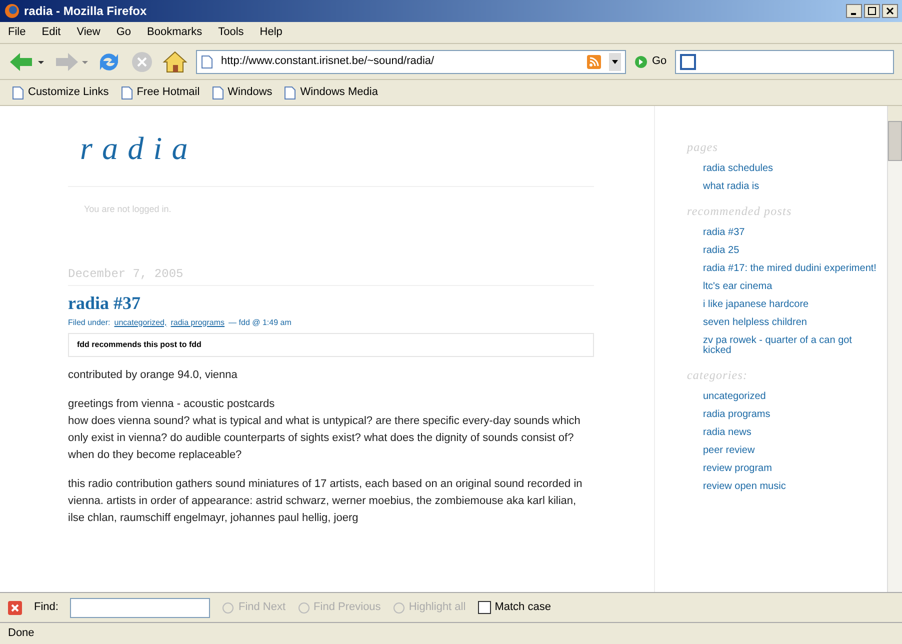 Image resolution: width=902 pixels, height=644 pixels. I want to click on status-bar: Done, so click(451, 633).